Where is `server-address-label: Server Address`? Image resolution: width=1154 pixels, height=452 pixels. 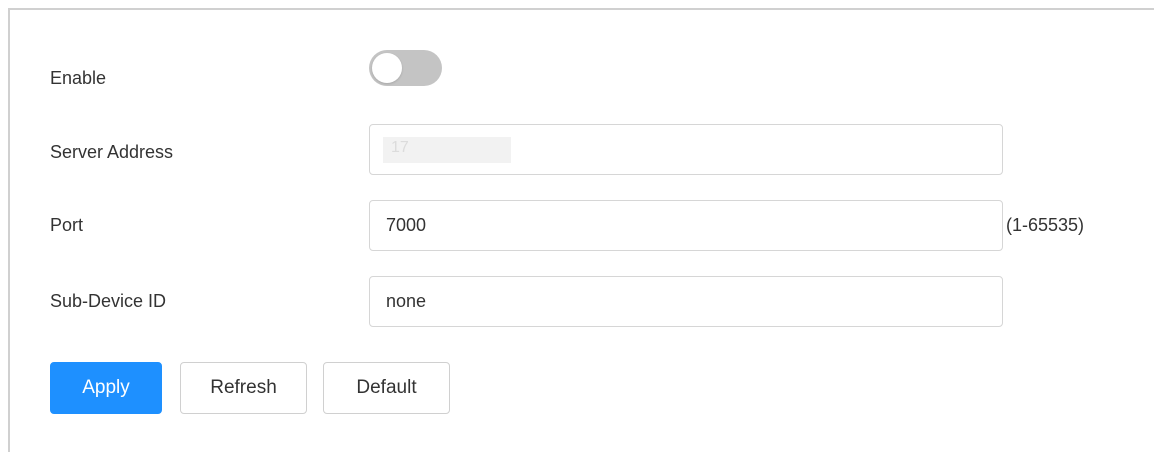
server-address-label: Server Address is located at coordinates (112, 152).